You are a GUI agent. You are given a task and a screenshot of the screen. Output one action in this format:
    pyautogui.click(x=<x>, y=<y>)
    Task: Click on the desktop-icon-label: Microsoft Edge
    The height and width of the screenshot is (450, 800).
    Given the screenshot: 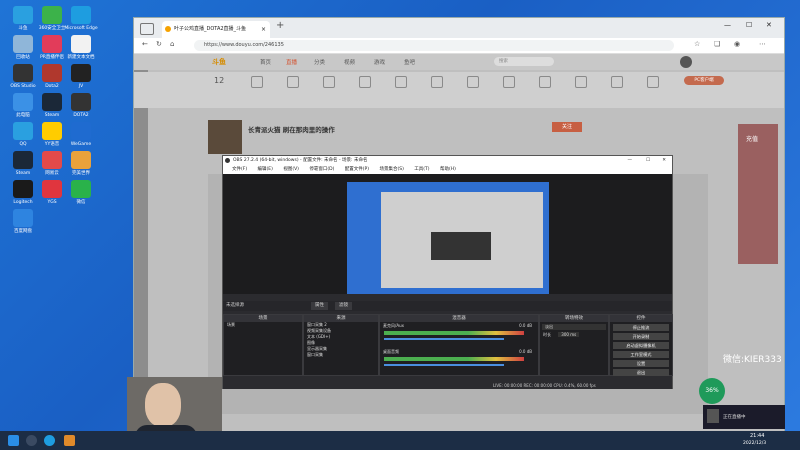 What is the action you would take?
    pyautogui.click(x=81, y=28)
    